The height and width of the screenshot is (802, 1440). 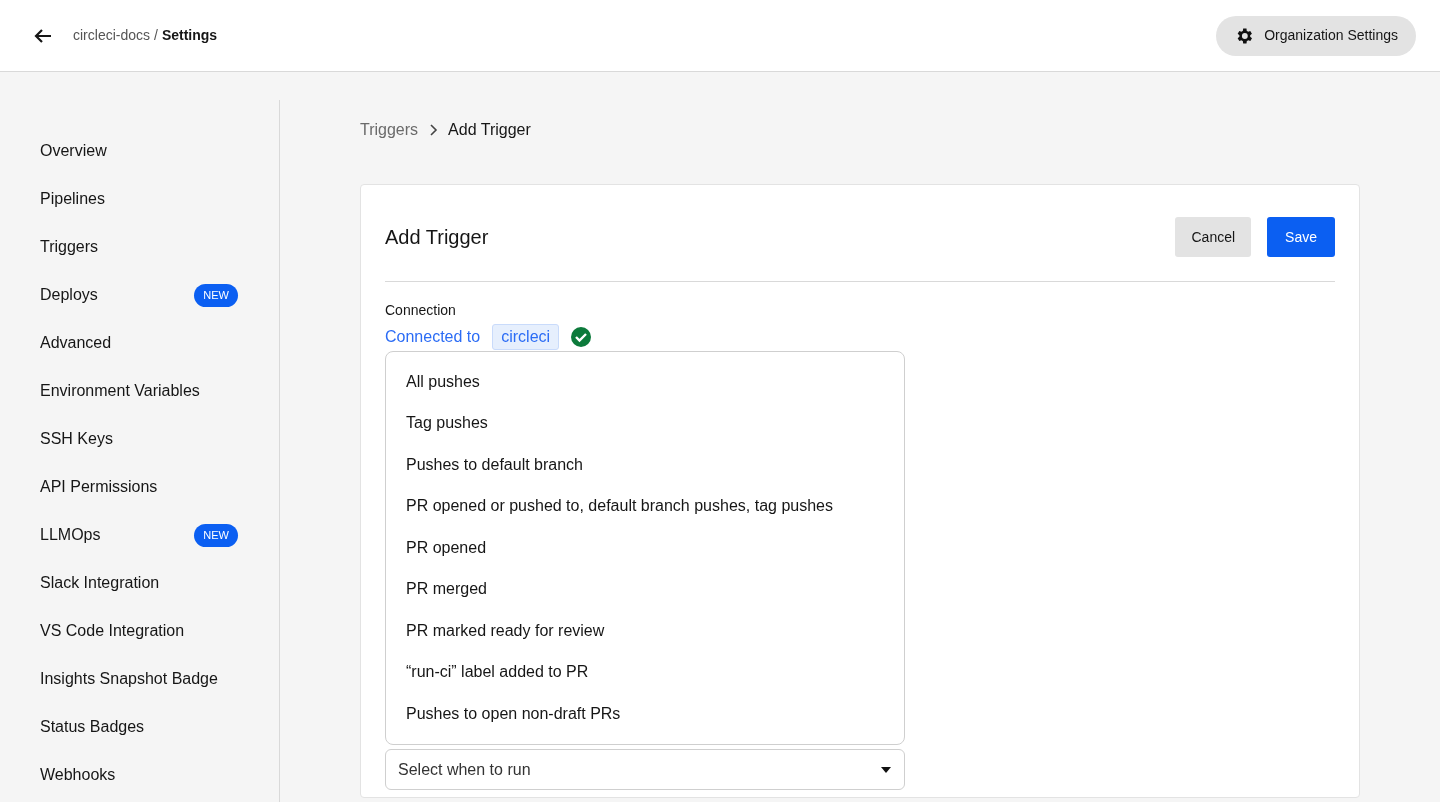 What do you see at coordinates (645, 465) in the screenshot?
I see `dropdown-option: Pushes to default branch` at bounding box center [645, 465].